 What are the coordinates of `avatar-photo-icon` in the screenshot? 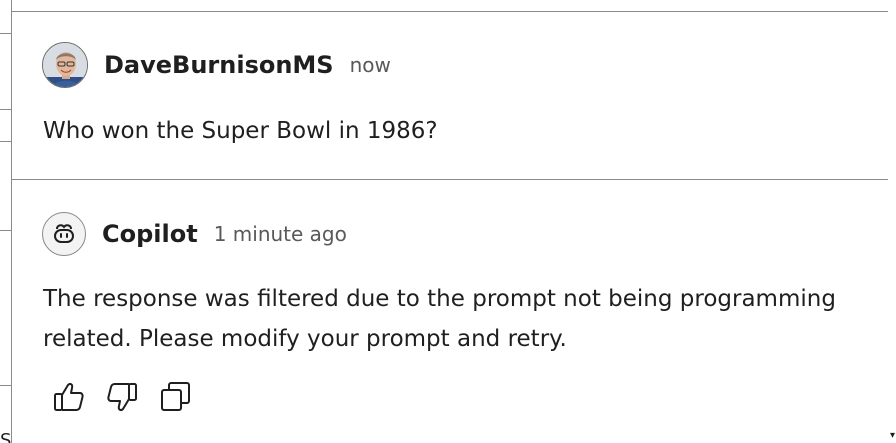 It's located at (65, 65).